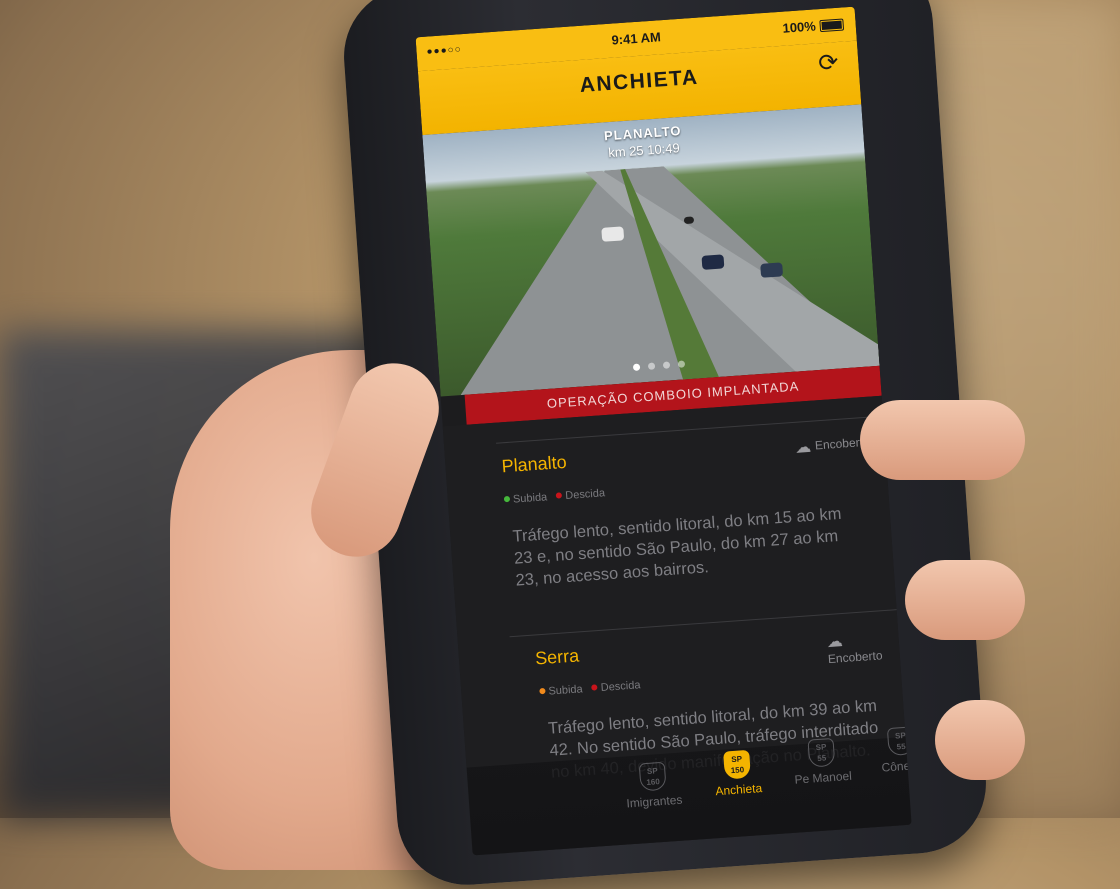  Describe the element at coordinates (863, 646) in the screenshot. I see `weather-serra: ☁Encoberto` at that location.